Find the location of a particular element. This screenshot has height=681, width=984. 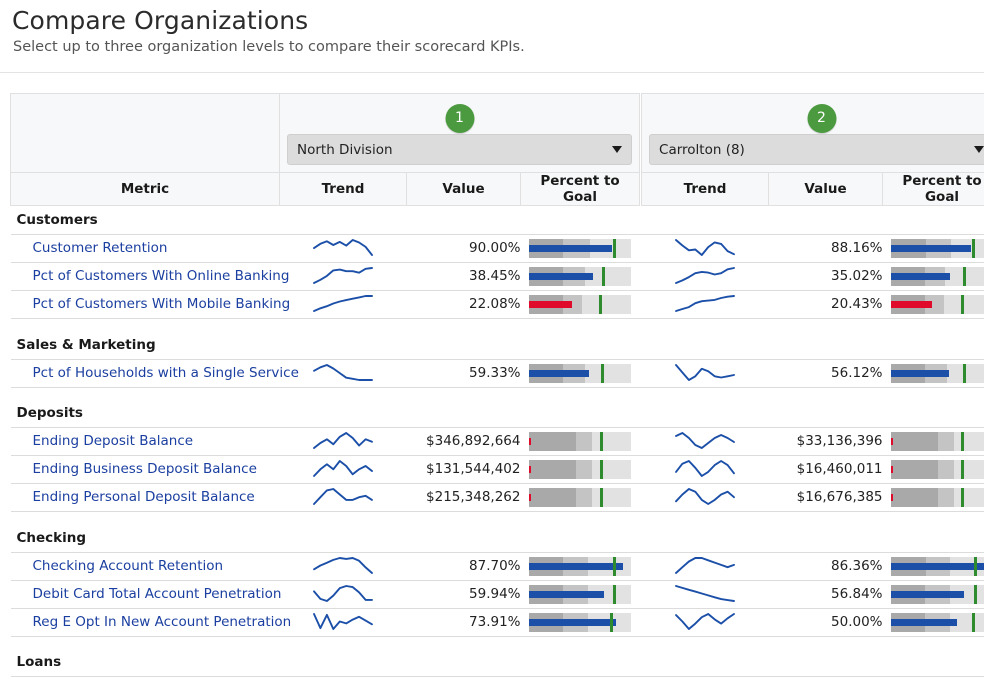

metric-link: Debit Card Total Account Penetration is located at coordinates (146, 594).